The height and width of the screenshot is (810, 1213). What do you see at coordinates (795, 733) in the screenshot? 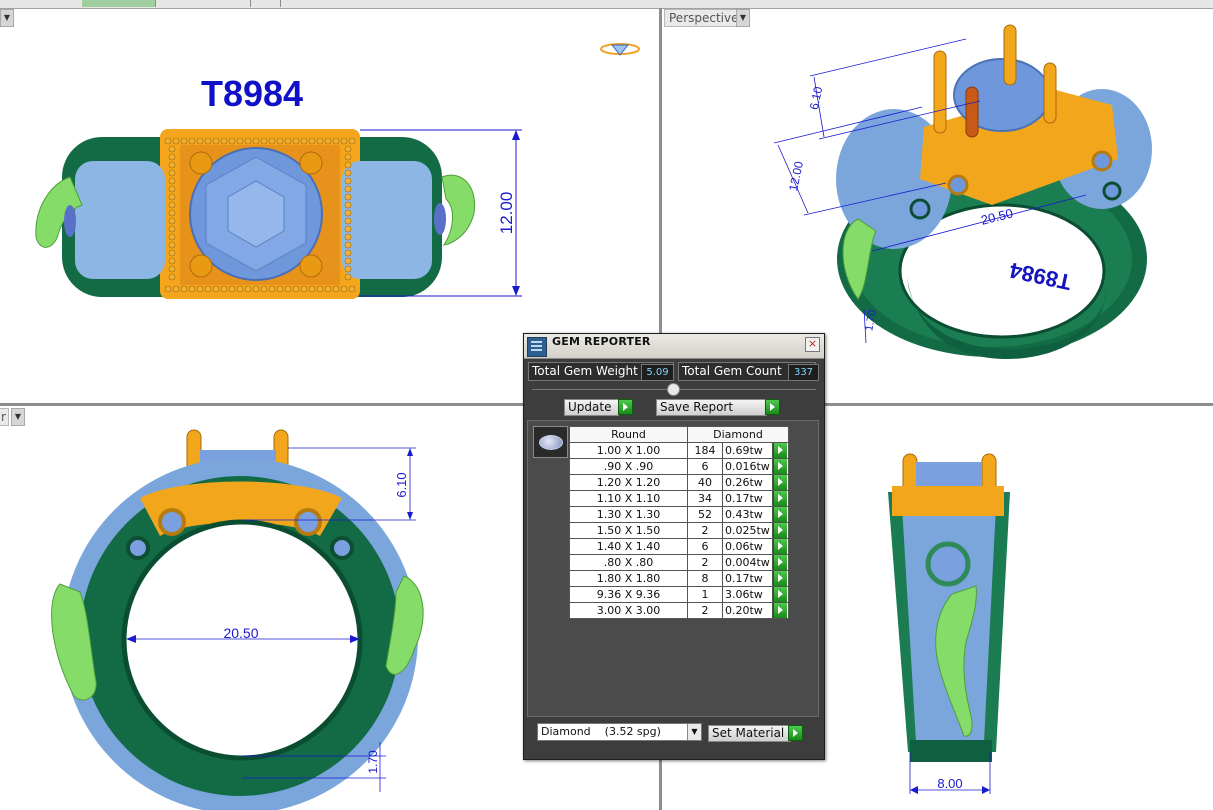
I see `set-material-go-icon` at bounding box center [795, 733].